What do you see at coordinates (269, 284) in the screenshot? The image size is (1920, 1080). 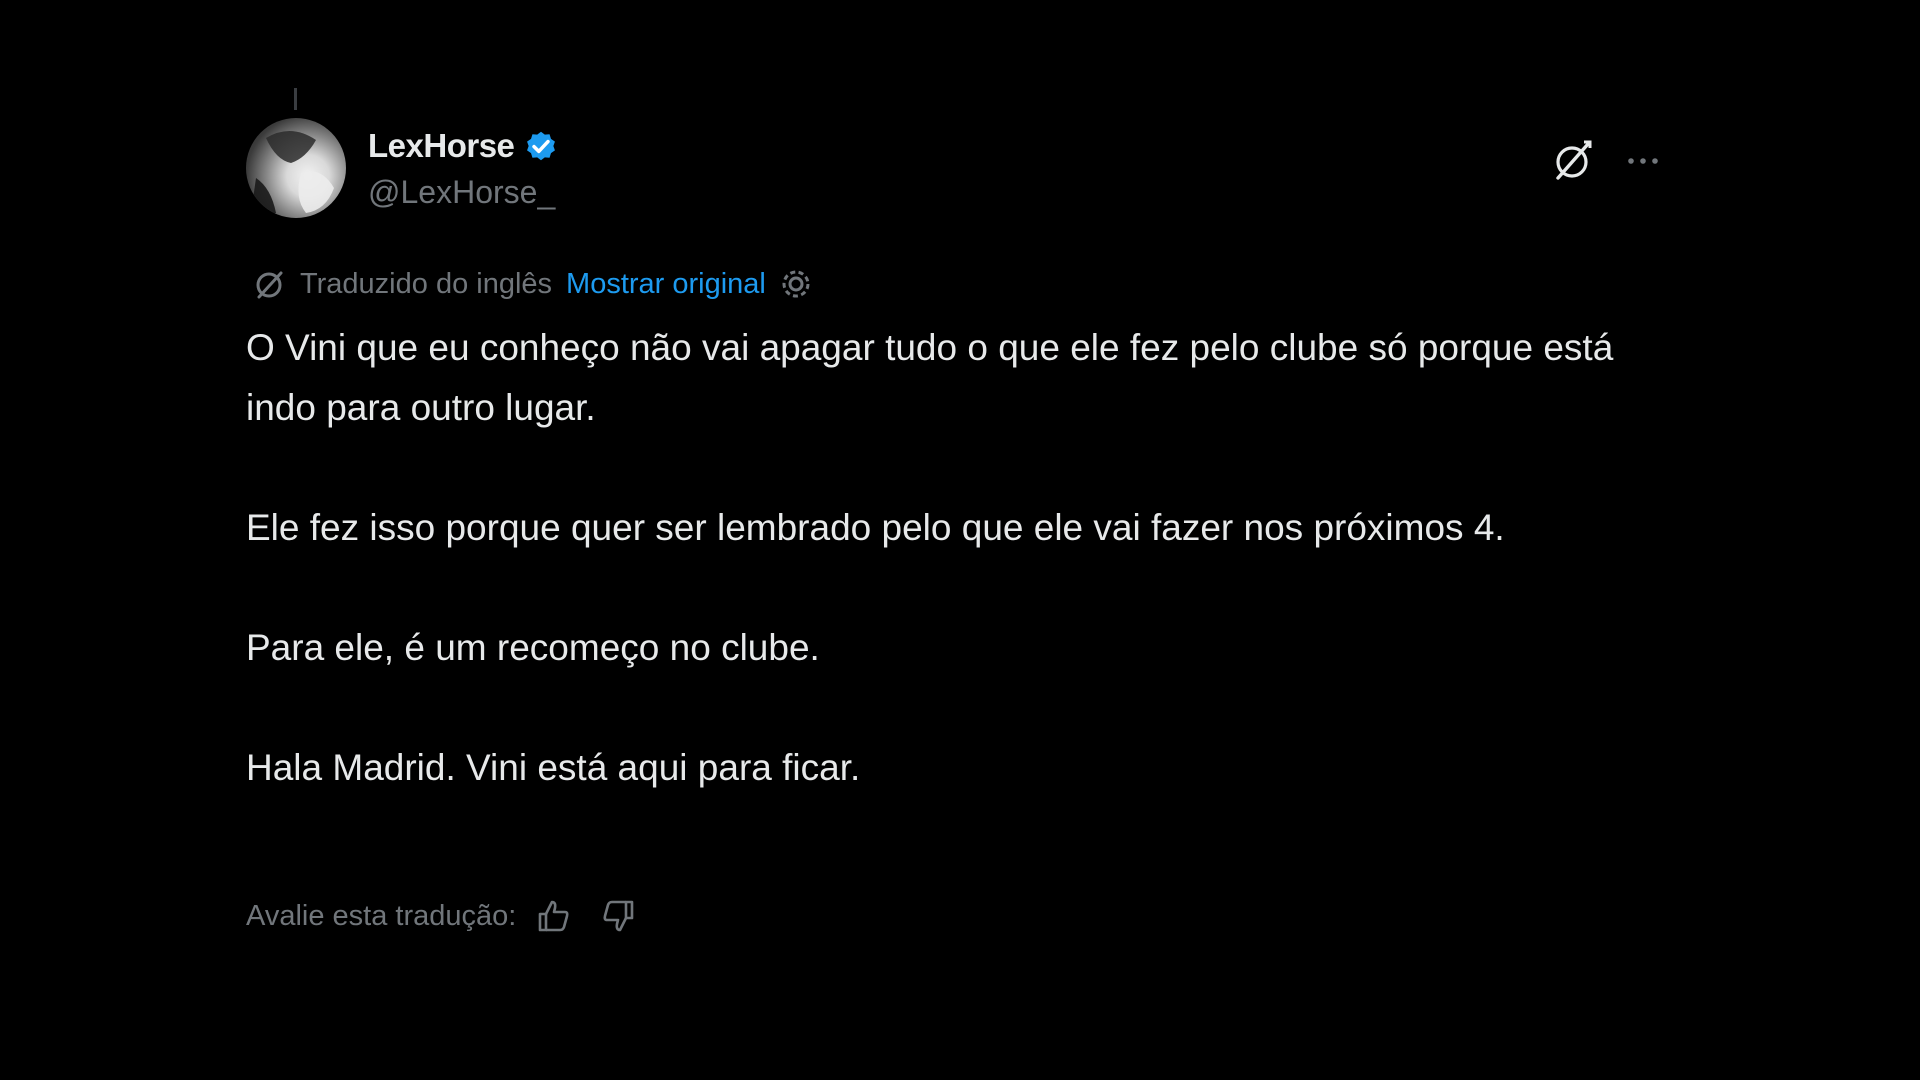 I see `translate-icon` at bounding box center [269, 284].